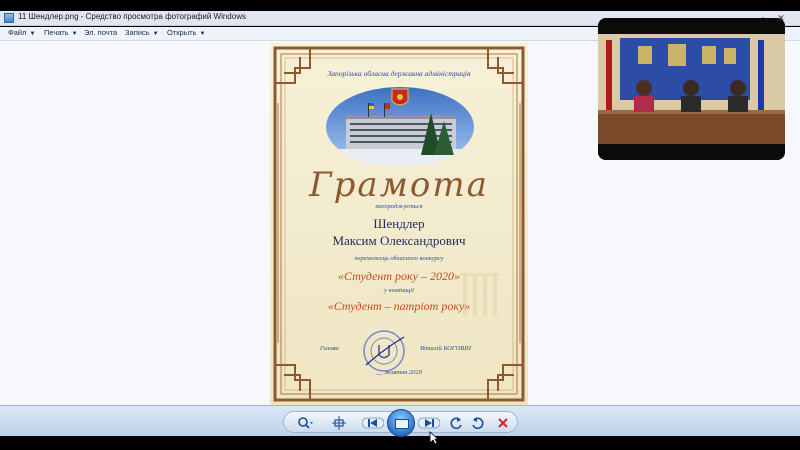  Describe the element at coordinates (373, 423) in the screenshot. I see `previous-icon` at that location.